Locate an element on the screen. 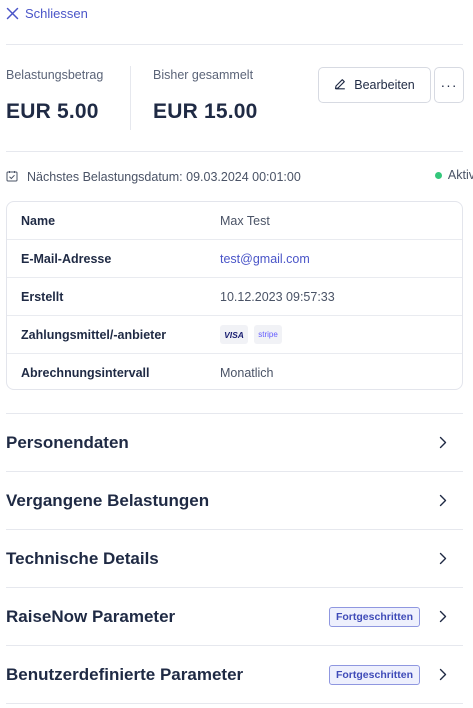 Image resolution: width=473 pixels, height=708 pixels. visa-logo: VISA is located at coordinates (234, 334).